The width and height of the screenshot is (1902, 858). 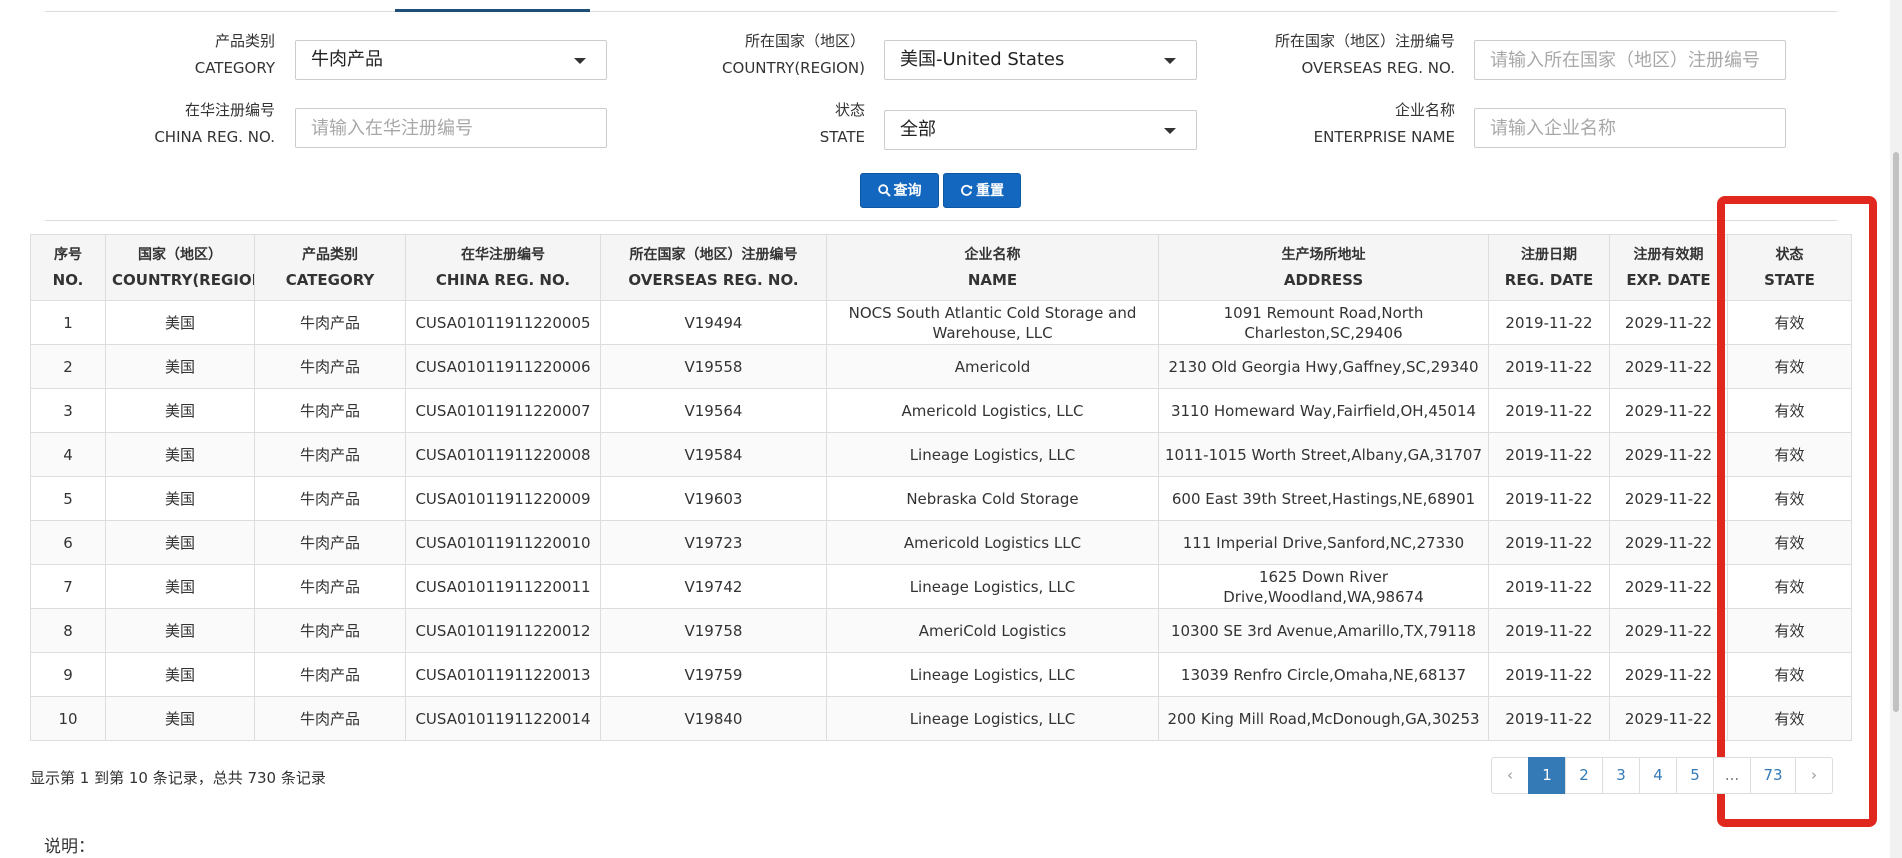 I want to click on state-select: 全部, so click(x=1040, y=130).